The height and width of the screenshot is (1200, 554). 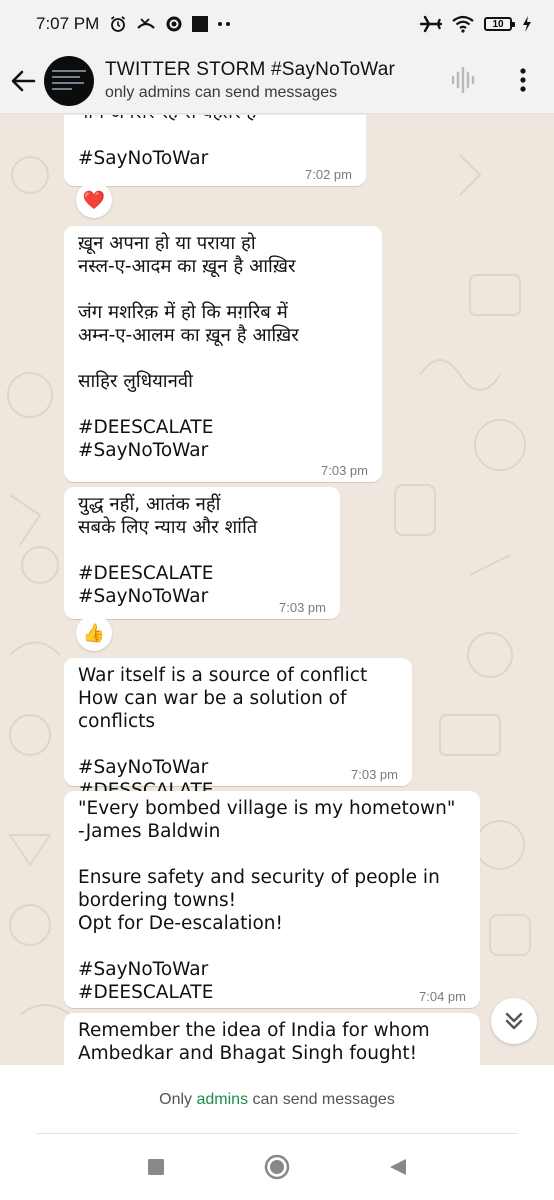 I want to click on back-arrow-button, so click(x=23, y=81).